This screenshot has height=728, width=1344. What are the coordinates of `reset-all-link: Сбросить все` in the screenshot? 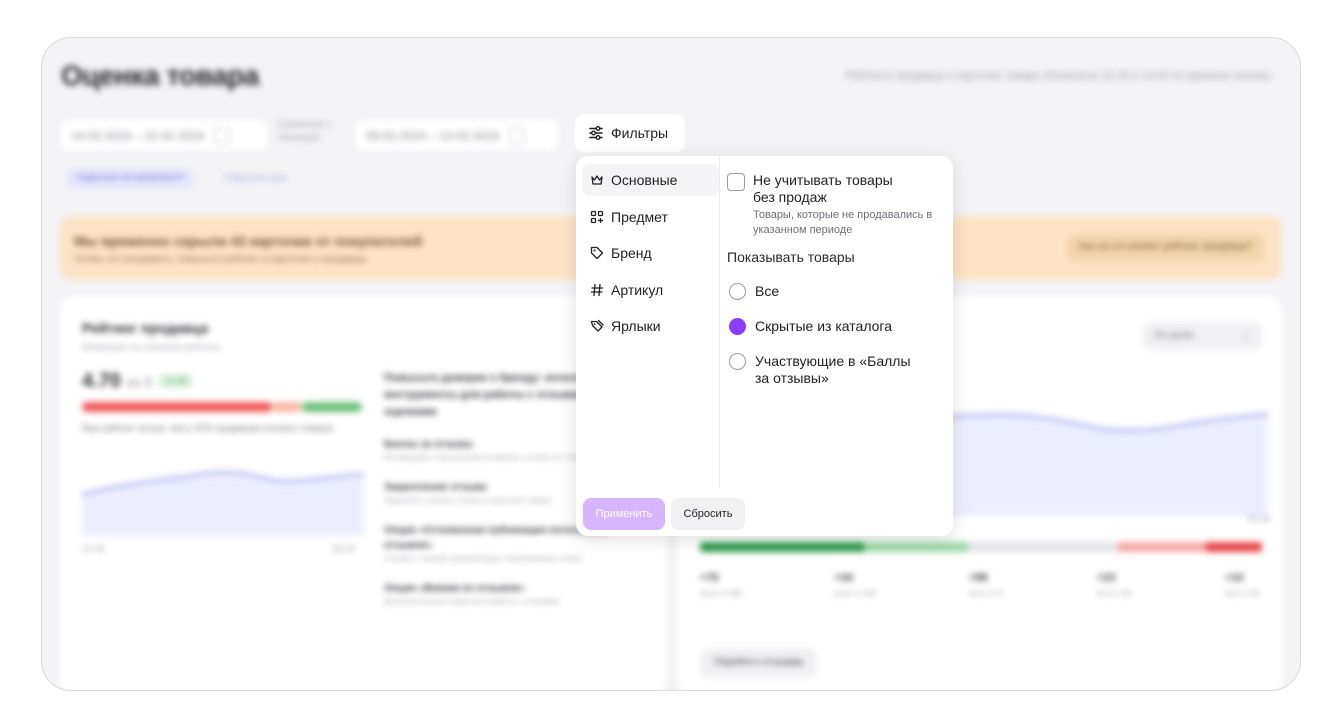 It's located at (255, 178).